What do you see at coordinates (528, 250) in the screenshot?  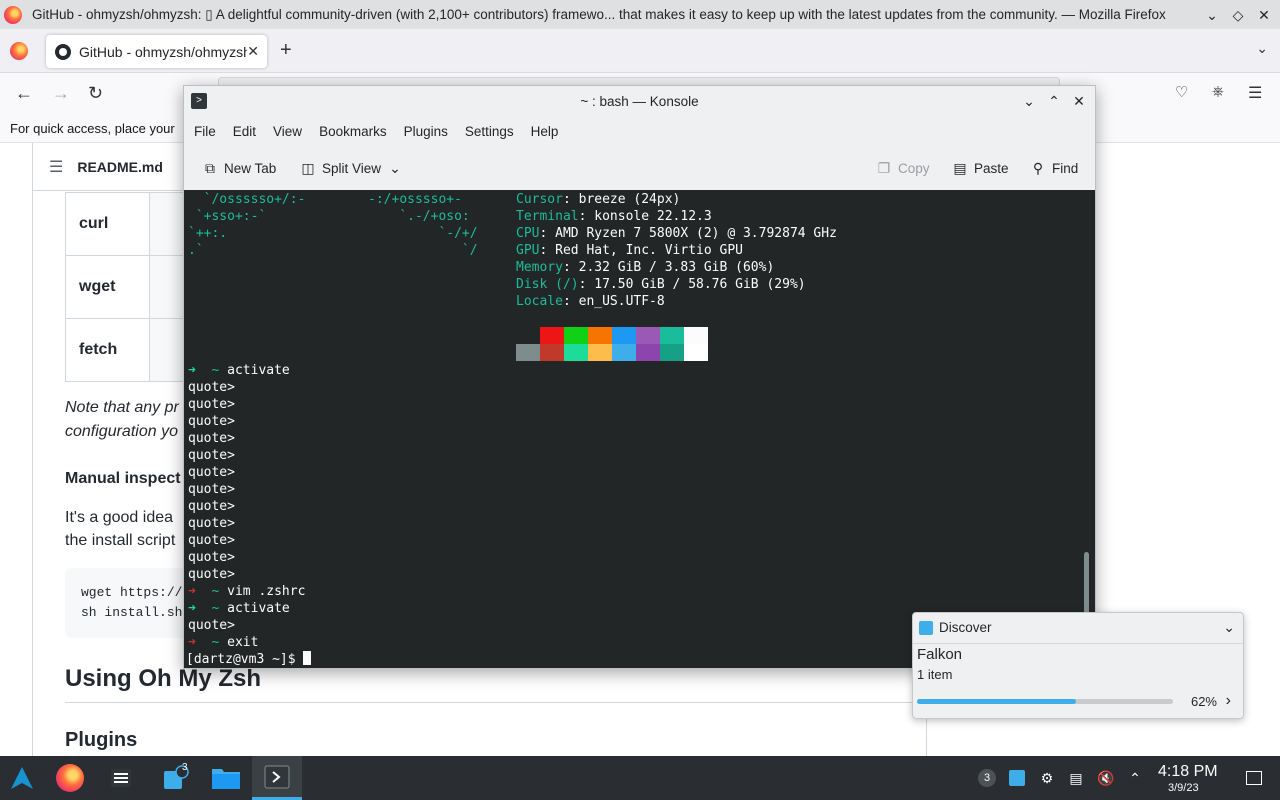 I see `sysinfo-key: GPU` at bounding box center [528, 250].